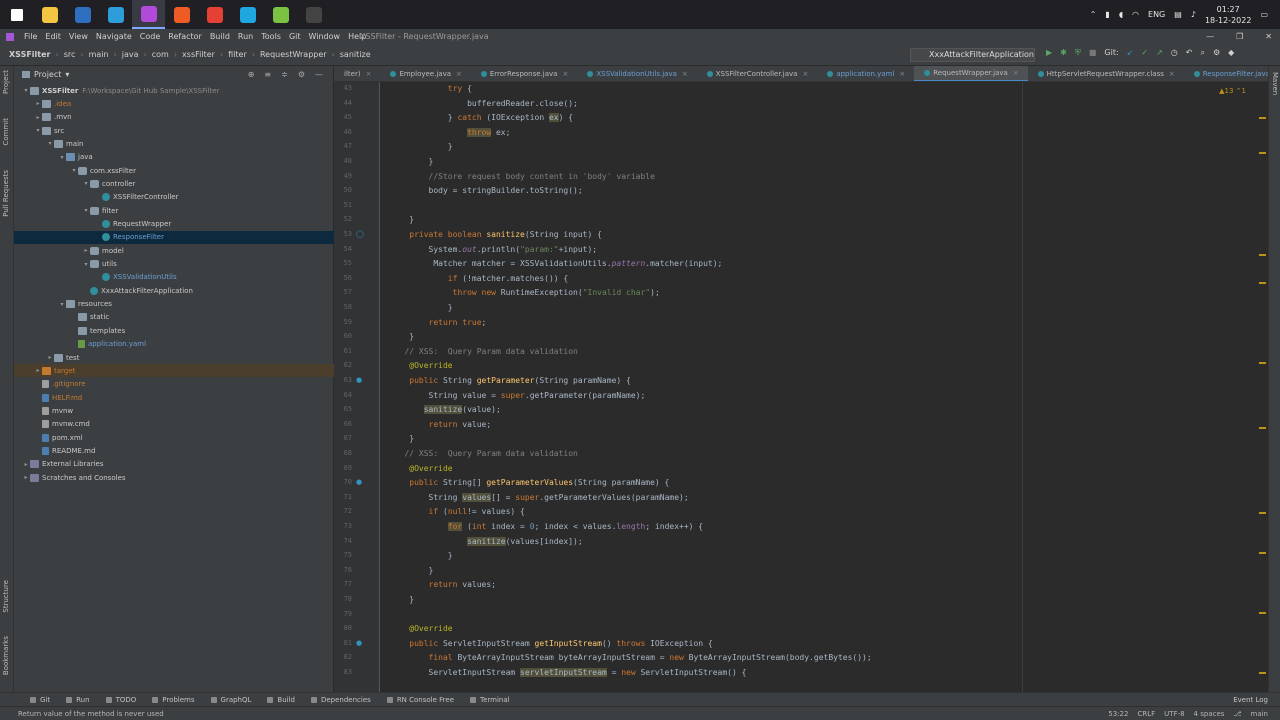  What do you see at coordinates (6, 655) in the screenshot?
I see `bookmarks-tool-tab: Bookmarks` at bounding box center [6, 655].